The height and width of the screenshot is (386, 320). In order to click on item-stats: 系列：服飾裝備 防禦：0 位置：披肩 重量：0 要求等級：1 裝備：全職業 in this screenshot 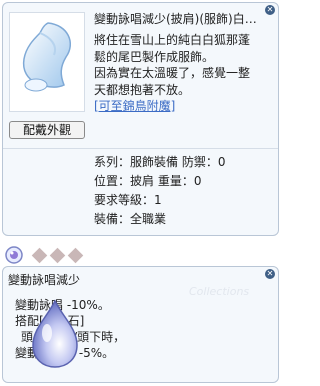, I will do `click(184, 191)`.